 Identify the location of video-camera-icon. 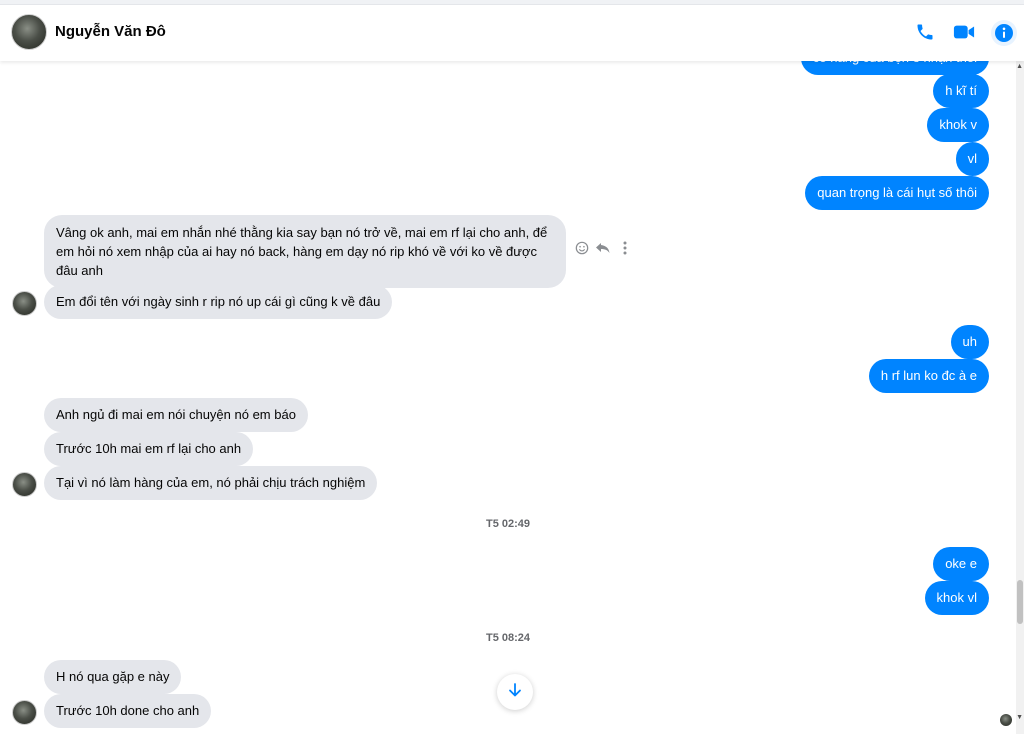
(964, 32).